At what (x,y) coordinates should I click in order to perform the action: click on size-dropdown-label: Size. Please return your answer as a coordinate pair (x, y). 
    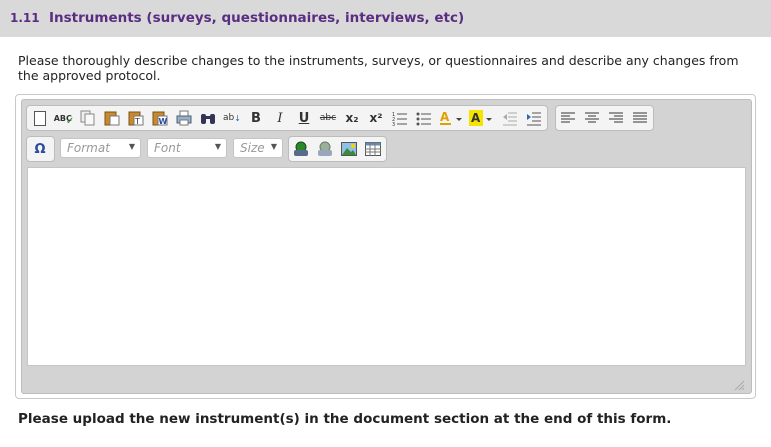
    Looking at the image, I should click on (252, 148).